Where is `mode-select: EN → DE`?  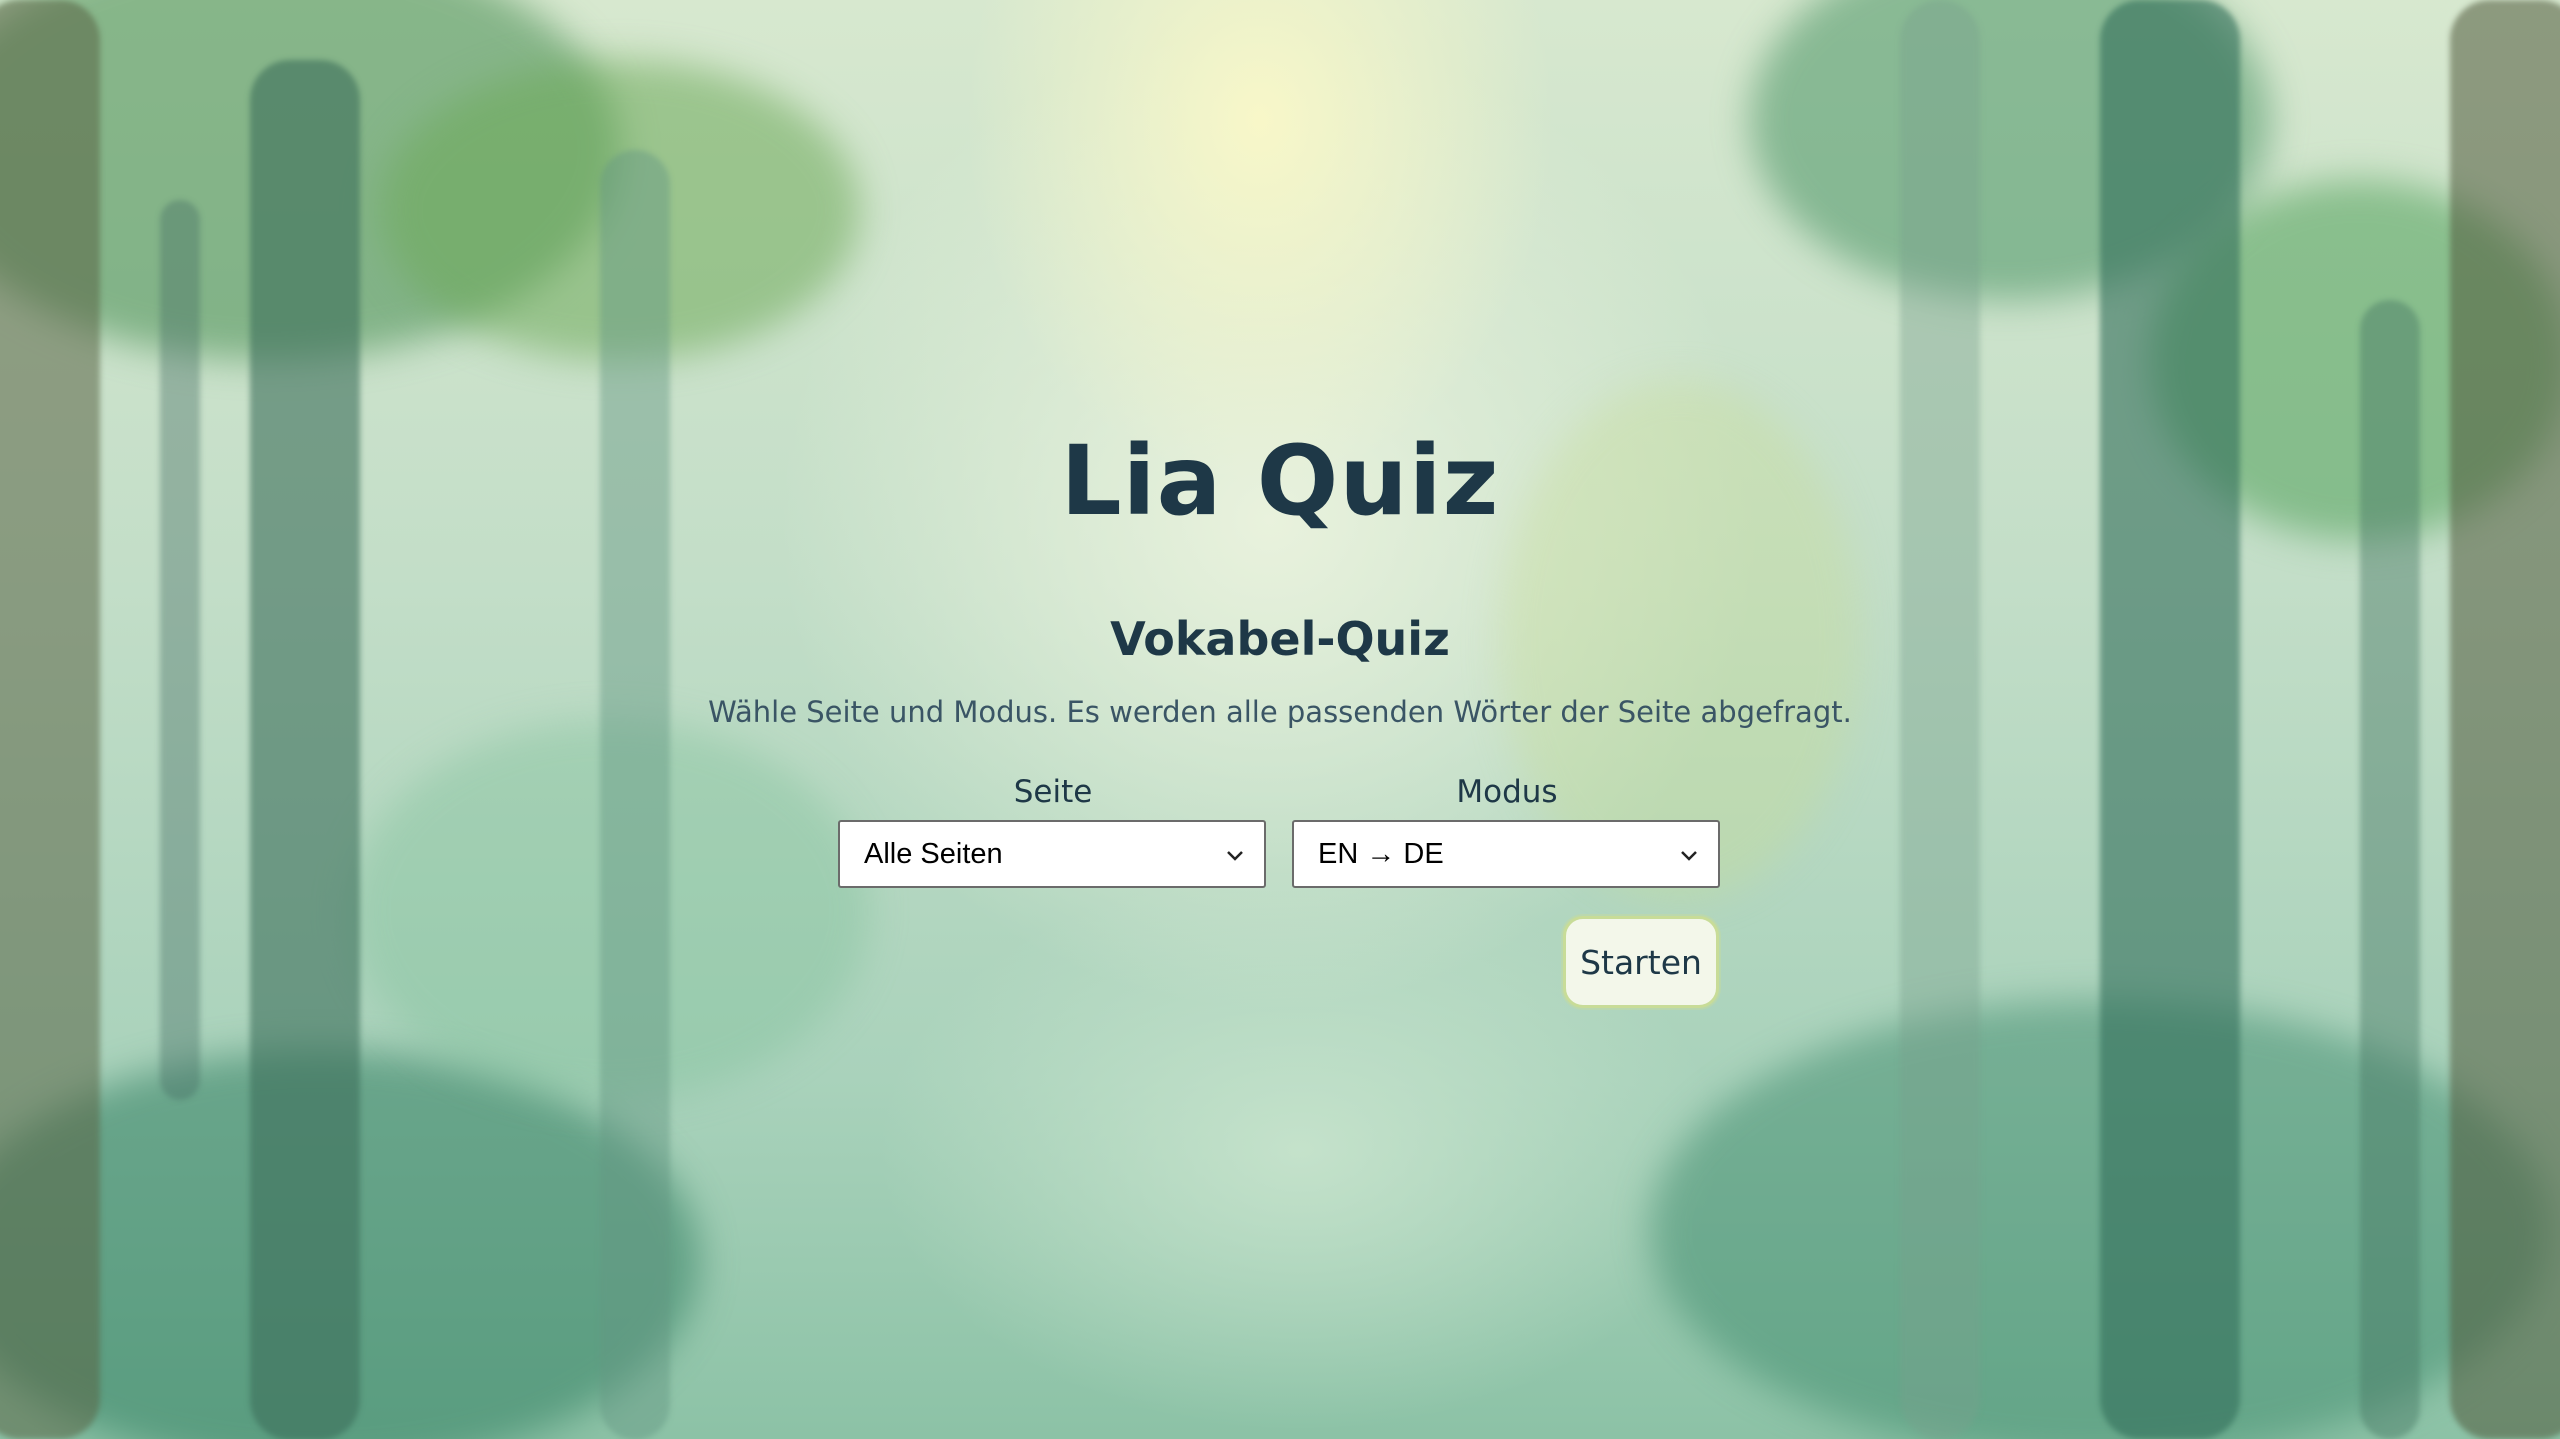 mode-select: EN → DE is located at coordinates (1506, 854).